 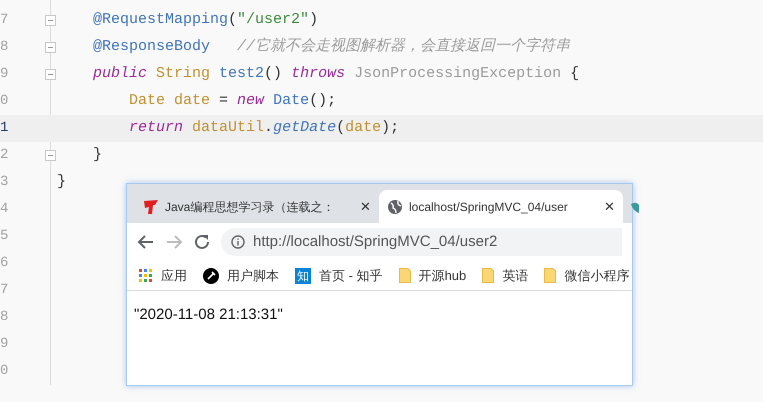 I want to click on bookmark-link: 首页 - 知乎, so click(x=351, y=276).